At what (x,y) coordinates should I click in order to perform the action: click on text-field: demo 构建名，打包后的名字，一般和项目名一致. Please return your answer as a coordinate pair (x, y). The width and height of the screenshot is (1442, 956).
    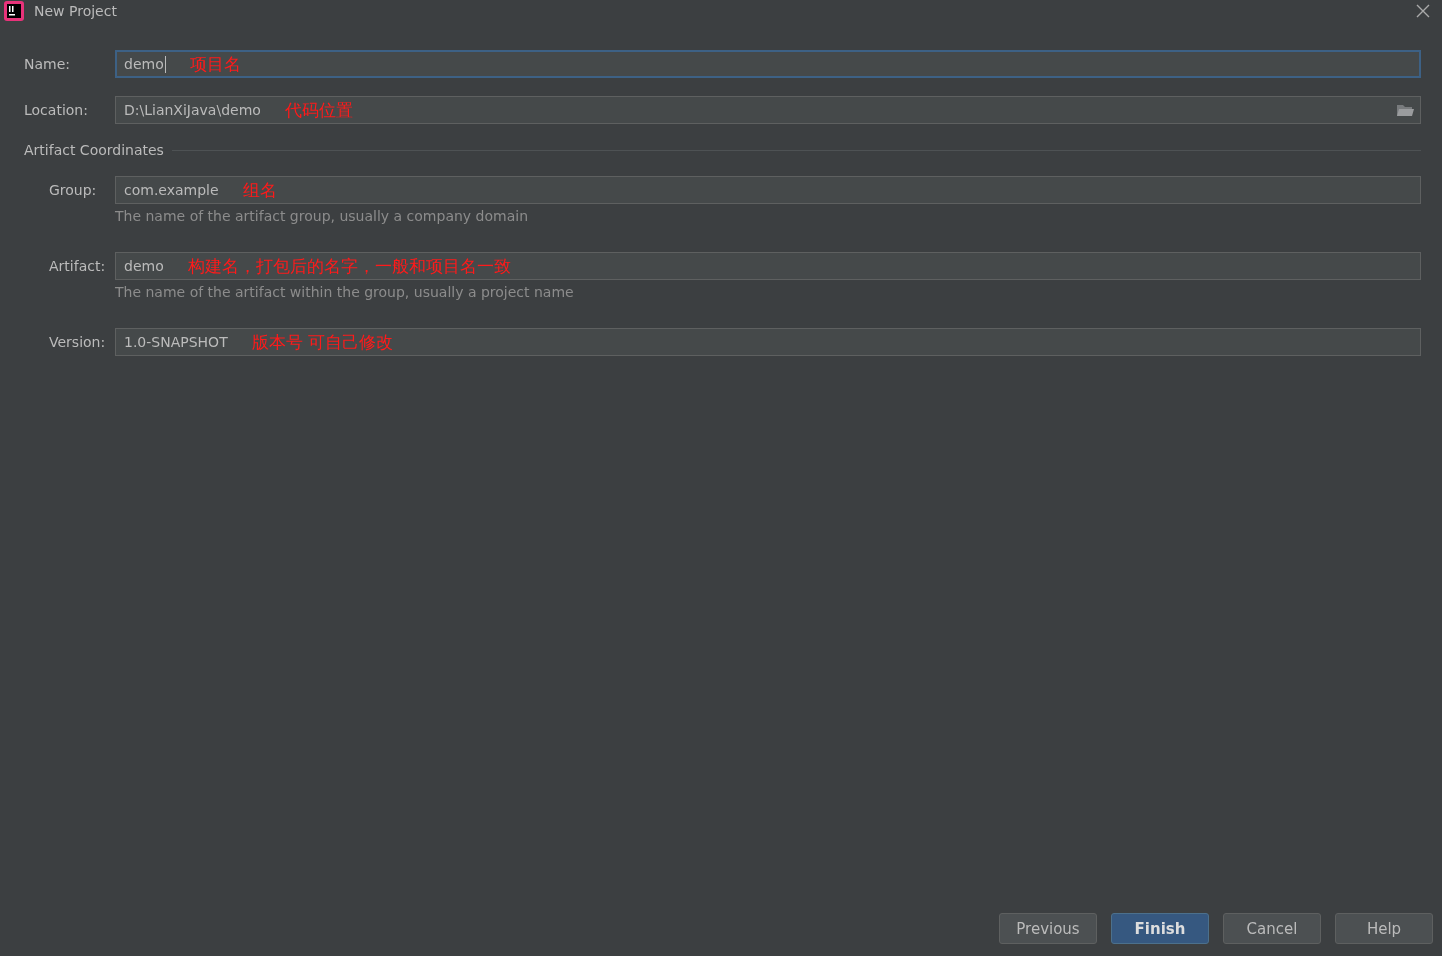
    Looking at the image, I should click on (768, 266).